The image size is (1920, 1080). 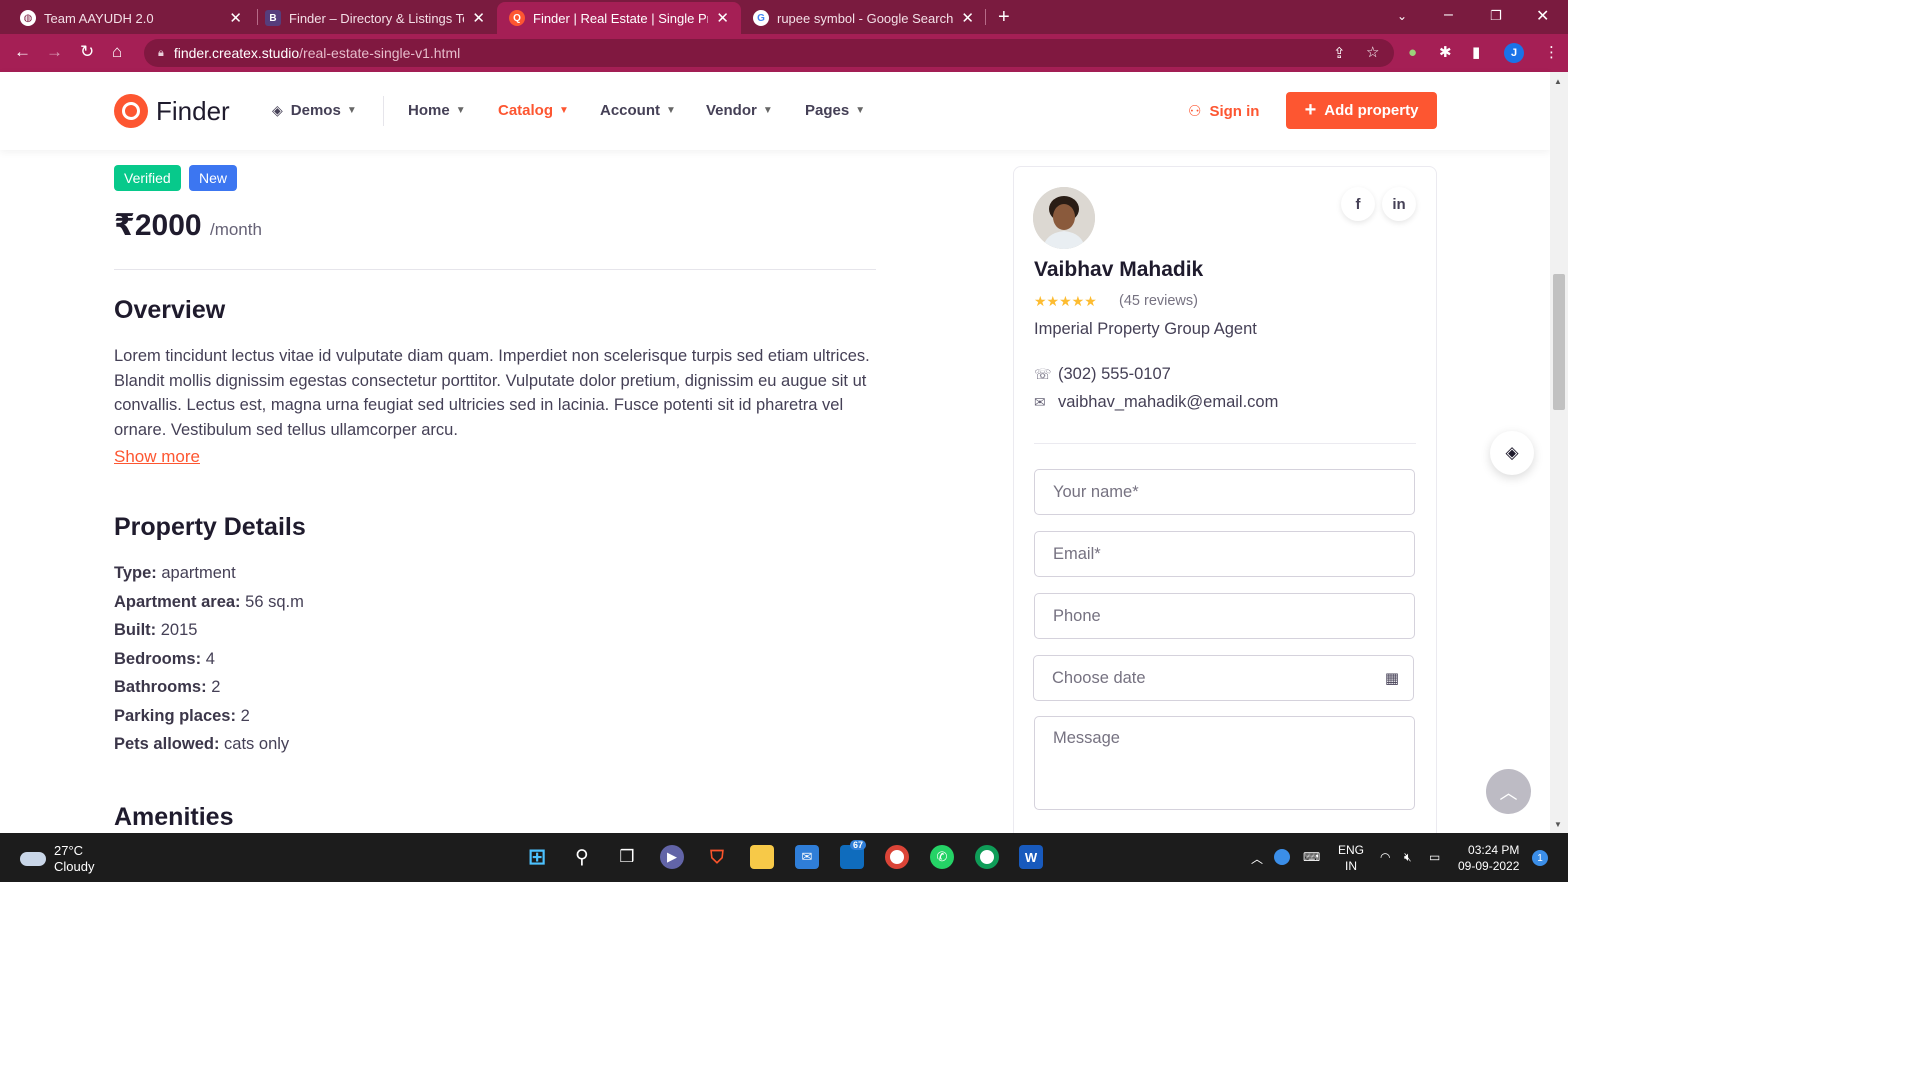 What do you see at coordinates (1542, 16) in the screenshot?
I see `close-window-icon: ✕` at bounding box center [1542, 16].